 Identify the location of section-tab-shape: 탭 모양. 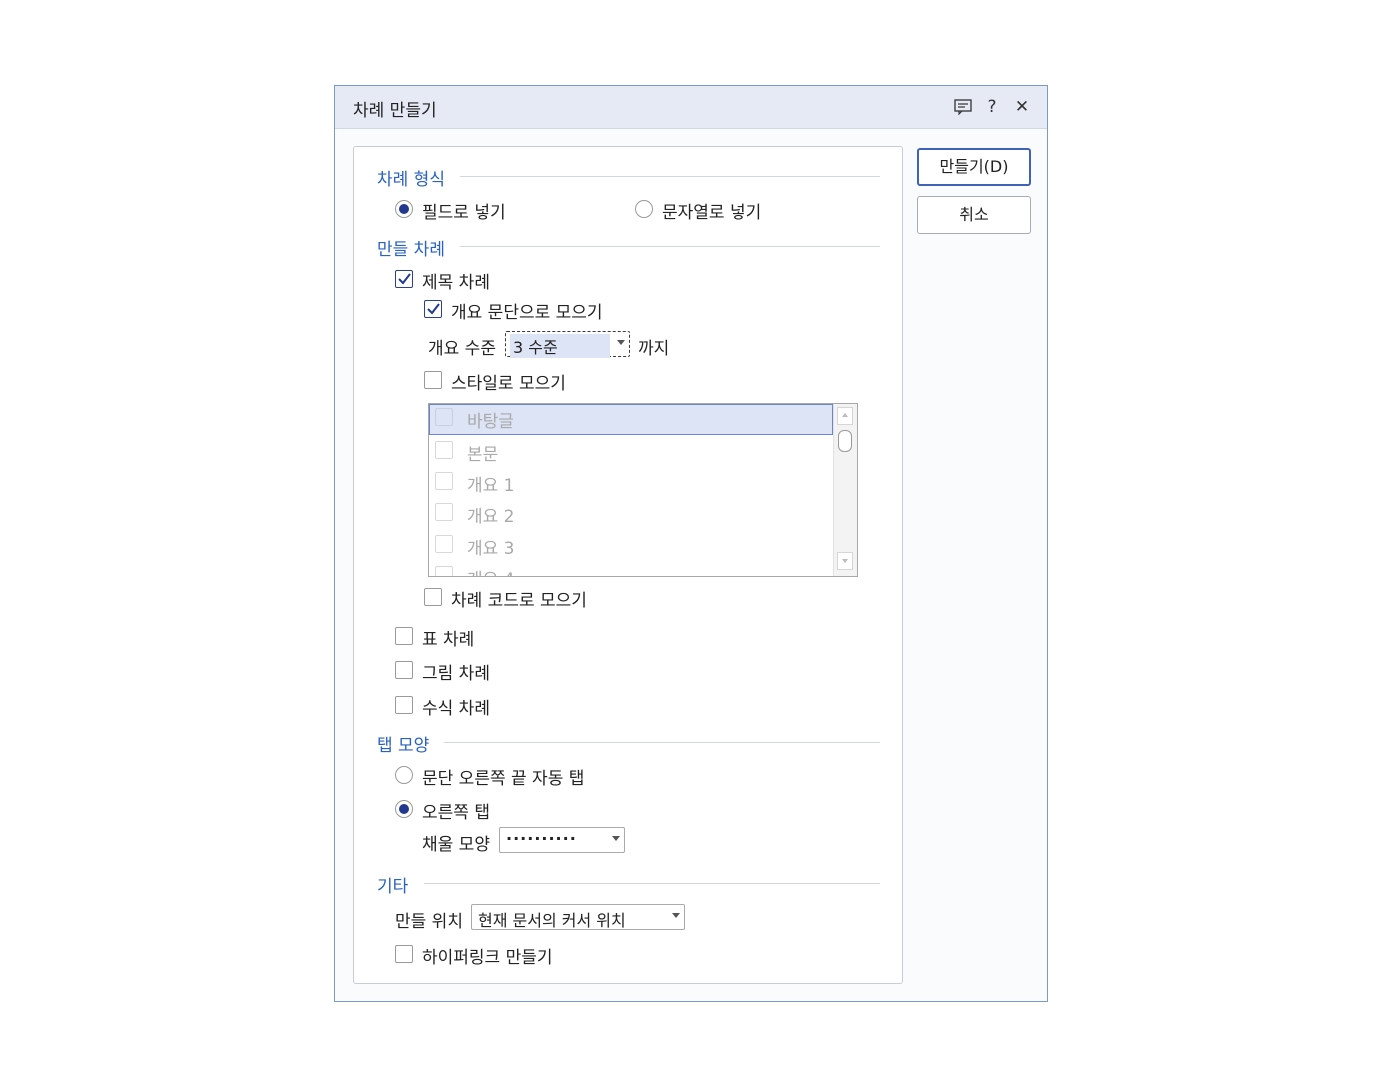
(403, 746).